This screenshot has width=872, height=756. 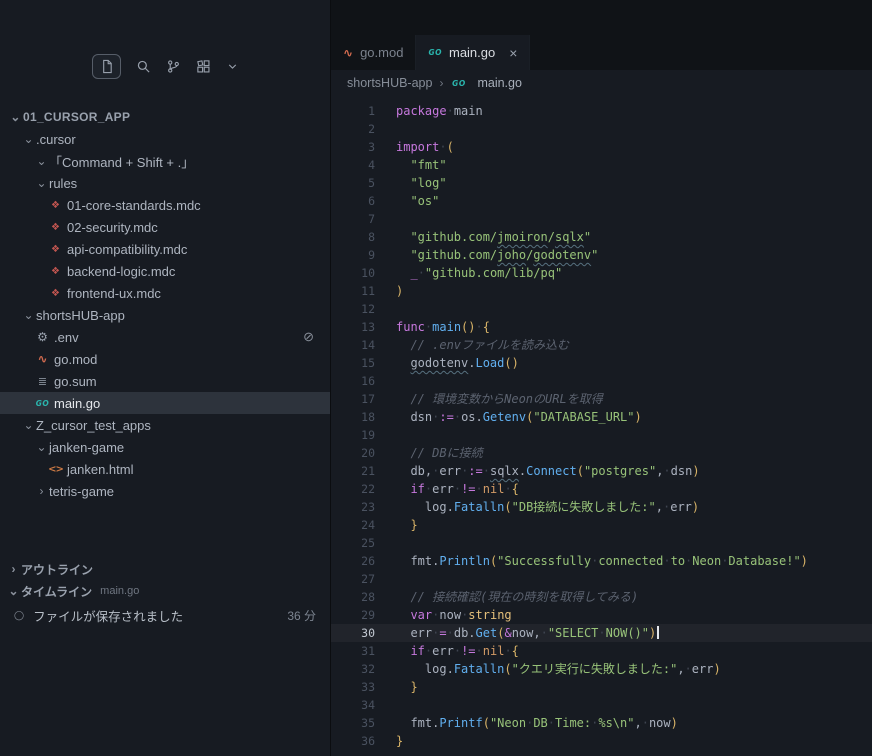 I want to click on tree-item-shortshub-app: ⌄ shortsHUB-app, so click(x=165, y=315).